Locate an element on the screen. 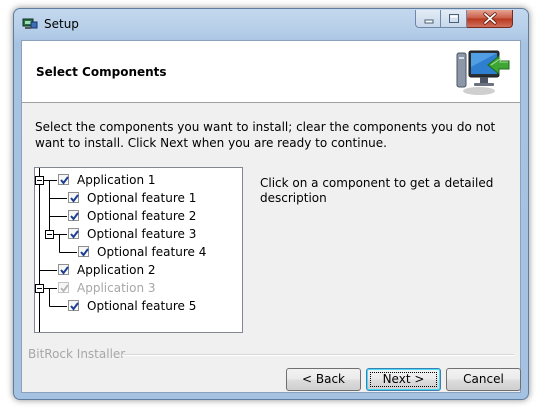  back-button: < Back is located at coordinates (323, 379).